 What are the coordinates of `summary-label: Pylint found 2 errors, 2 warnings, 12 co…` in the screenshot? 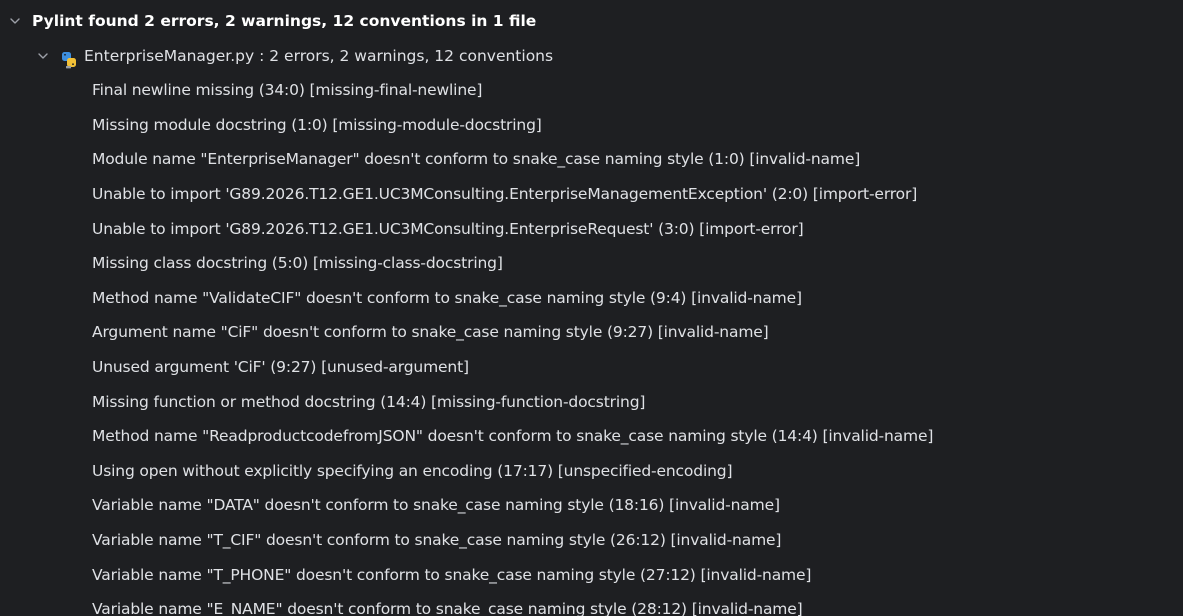 It's located at (284, 21).